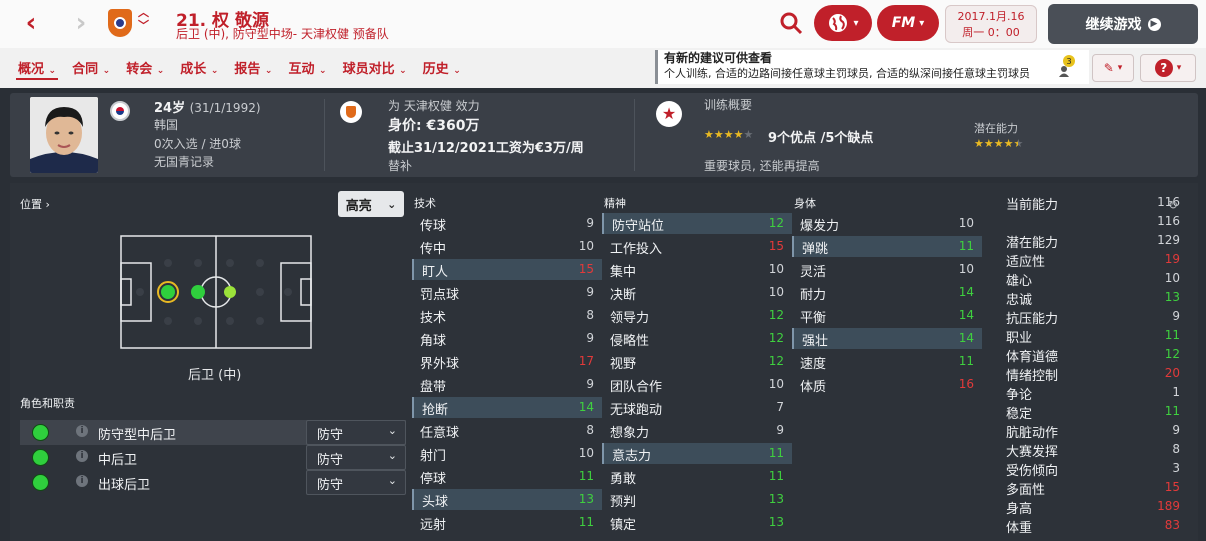 The image size is (1206, 541). Describe the element at coordinates (213, 457) in the screenshot. I see `role-row: i 中后卫 防守 ⌄` at that location.